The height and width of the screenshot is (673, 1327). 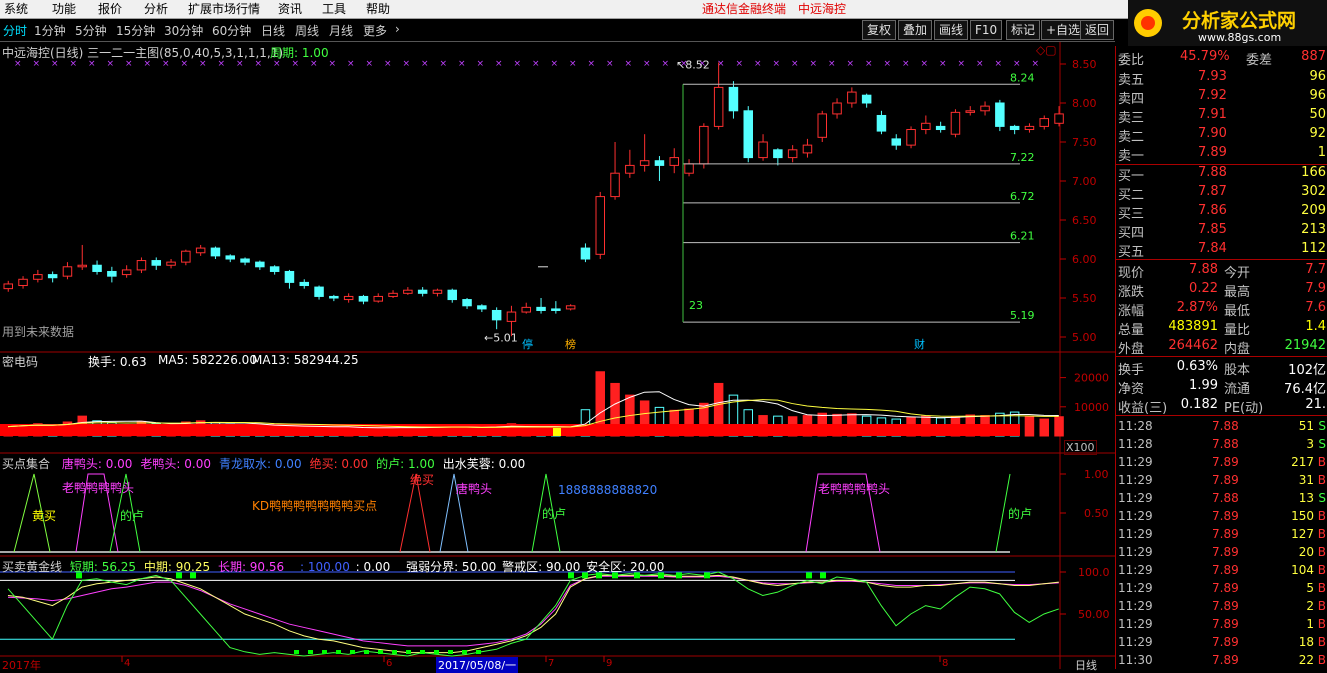 What do you see at coordinates (307, 30) in the screenshot?
I see `tab-weekly: 周线` at bounding box center [307, 30].